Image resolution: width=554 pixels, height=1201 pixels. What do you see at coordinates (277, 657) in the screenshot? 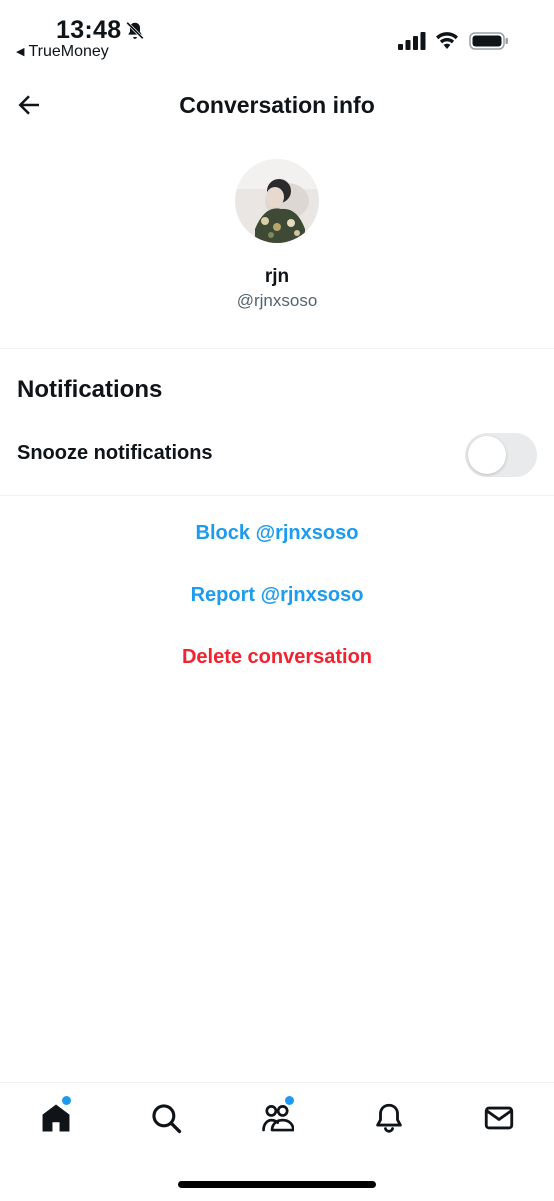
I see `delete-conversation-button: Delete conversation` at bounding box center [277, 657].